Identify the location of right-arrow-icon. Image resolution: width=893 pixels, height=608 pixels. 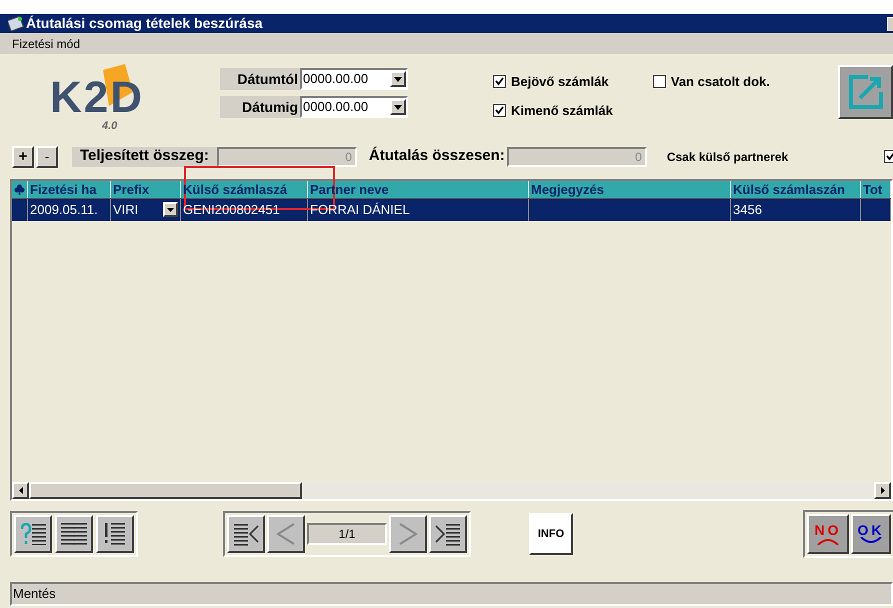
(882, 490).